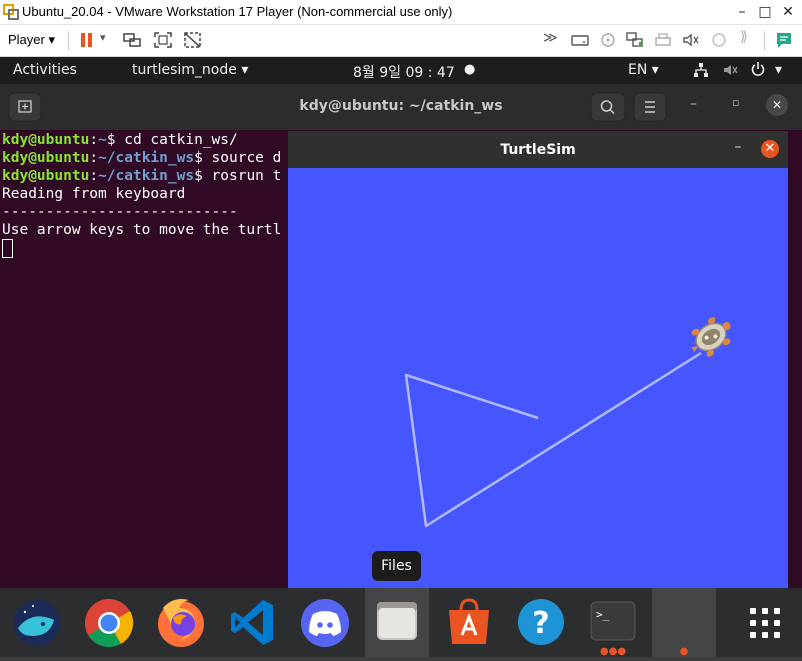  I want to click on app-menu: turtlesim_node ▾, so click(190, 70).